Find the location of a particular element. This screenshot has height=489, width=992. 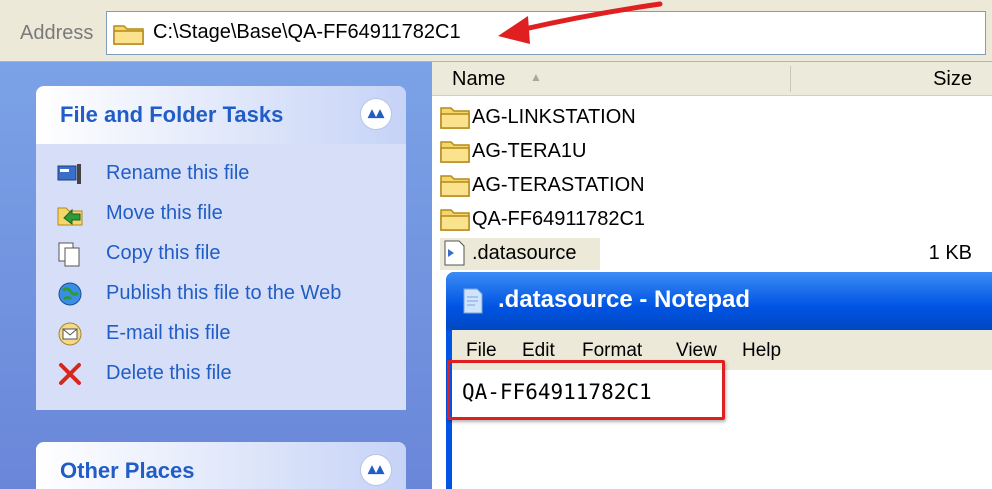

panel-title: File and Folder Tasks is located at coordinates (172, 114).